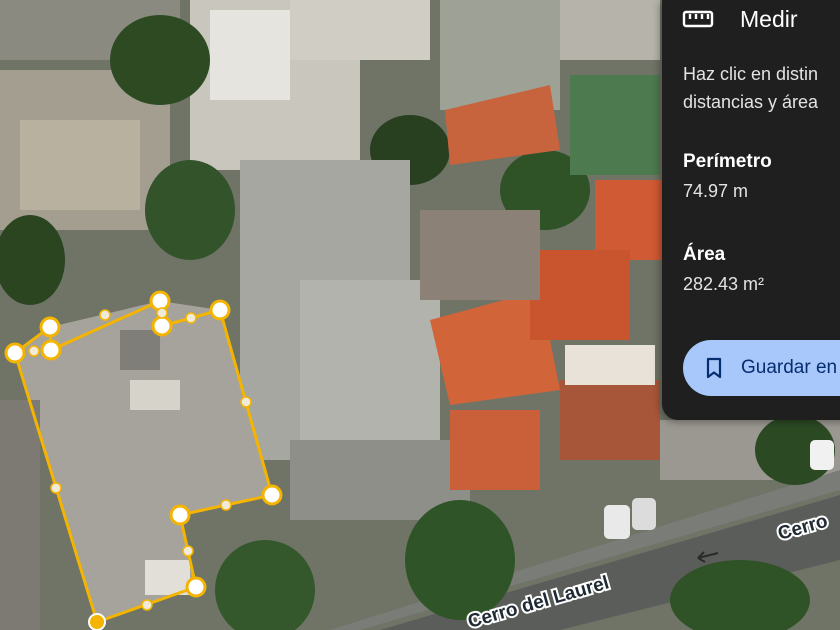  Describe the element at coordinates (97, 621) in the screenshot. I see `measurement-vertex-active` at that location.